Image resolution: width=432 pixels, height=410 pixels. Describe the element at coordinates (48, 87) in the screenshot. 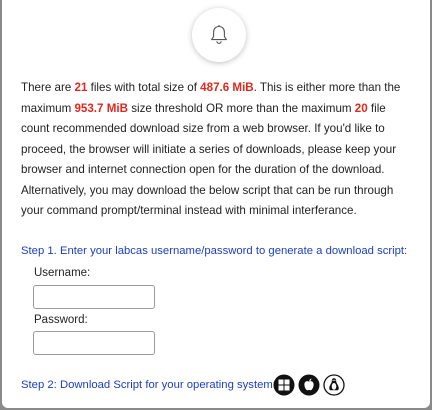

I see `message-text: There are` at that location.